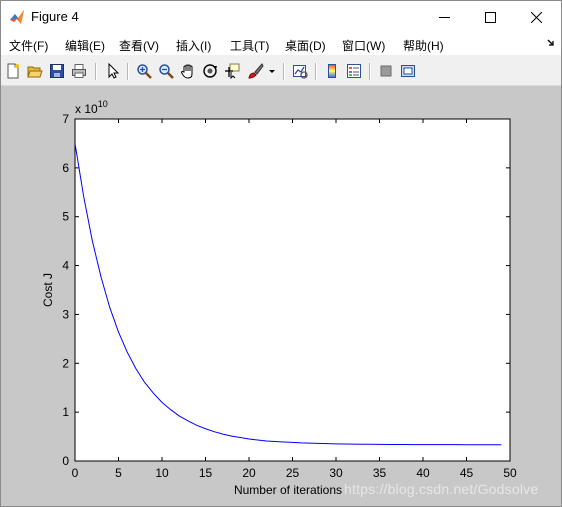 Image resolution: width=562 pixels, height=507 pixels. I want to click on pan-hand-icon, so click(186, 71).